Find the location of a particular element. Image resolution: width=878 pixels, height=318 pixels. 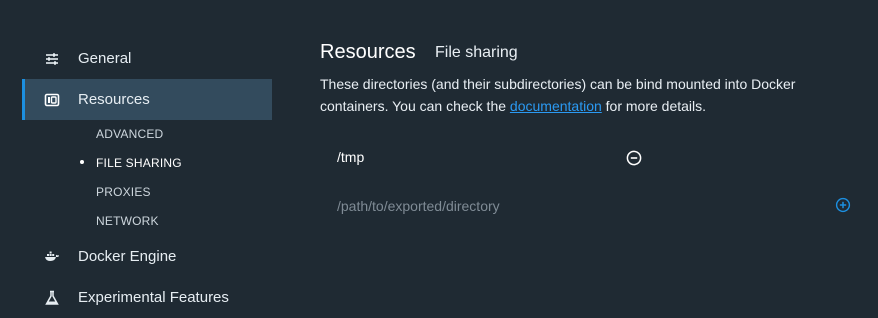

sidebar-item-docker-engine: Docker Engine is located at coordinates (147, 256).